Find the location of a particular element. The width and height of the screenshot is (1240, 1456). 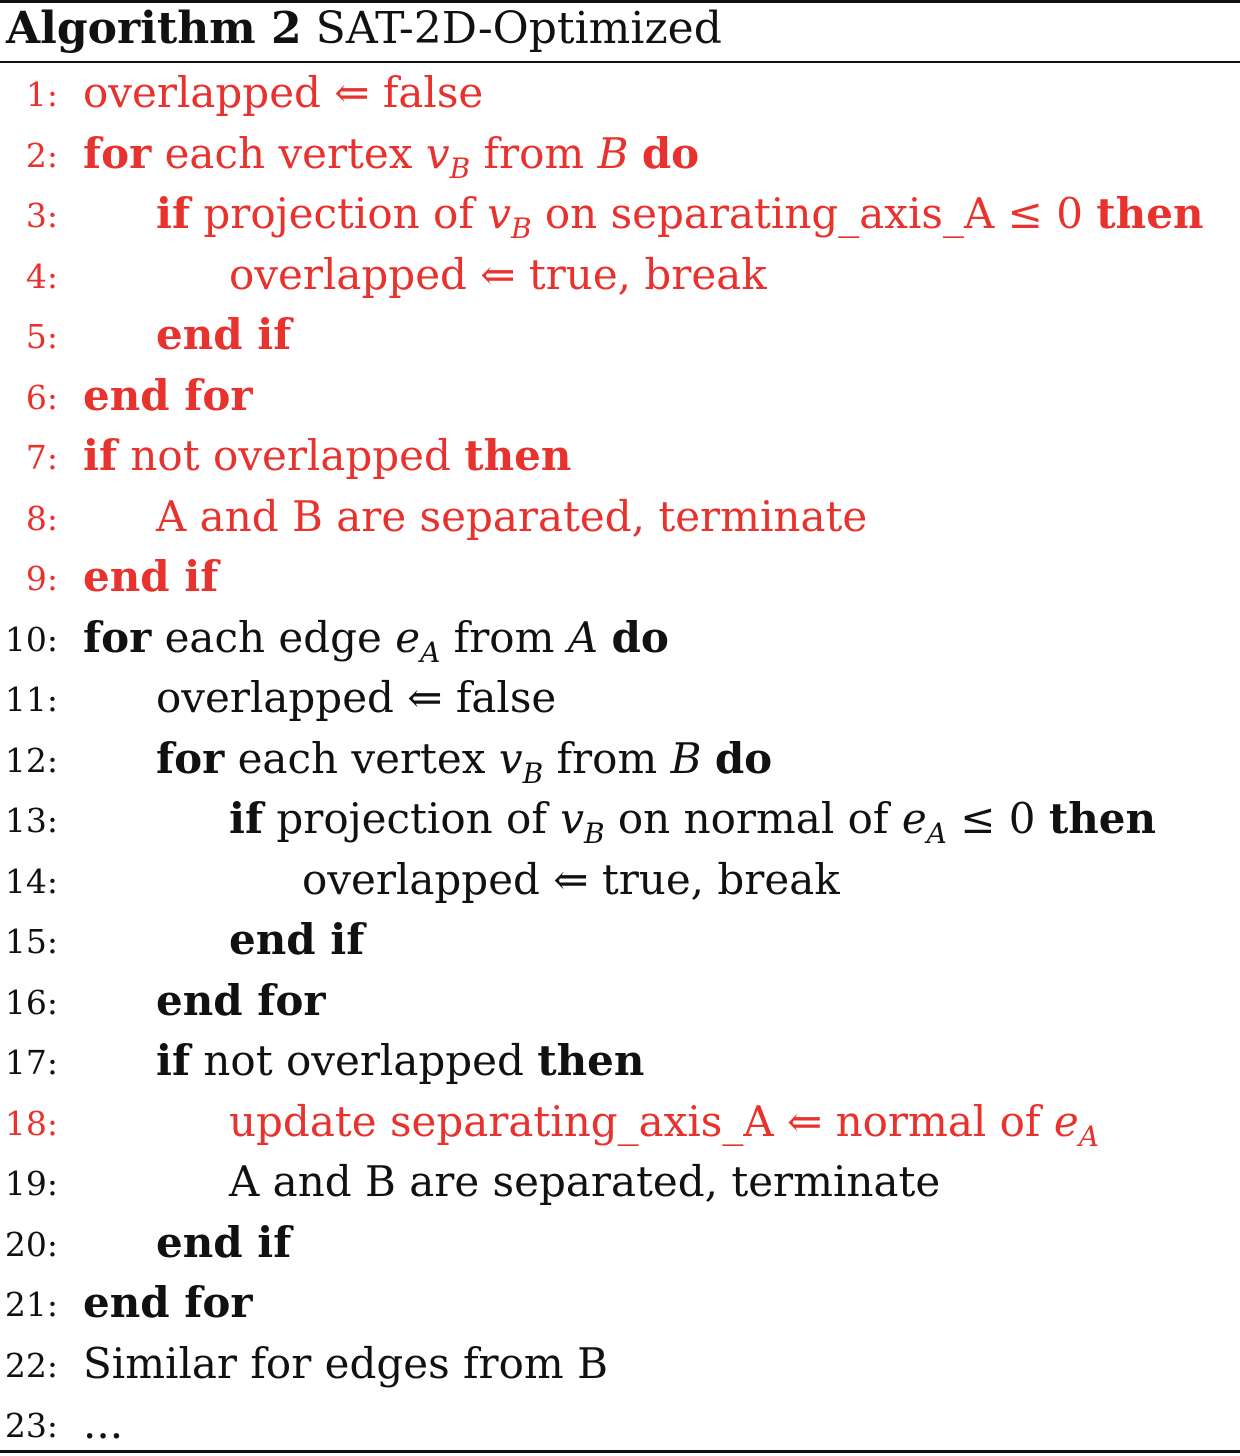

math-base: A is located at coordinates (583, 637).